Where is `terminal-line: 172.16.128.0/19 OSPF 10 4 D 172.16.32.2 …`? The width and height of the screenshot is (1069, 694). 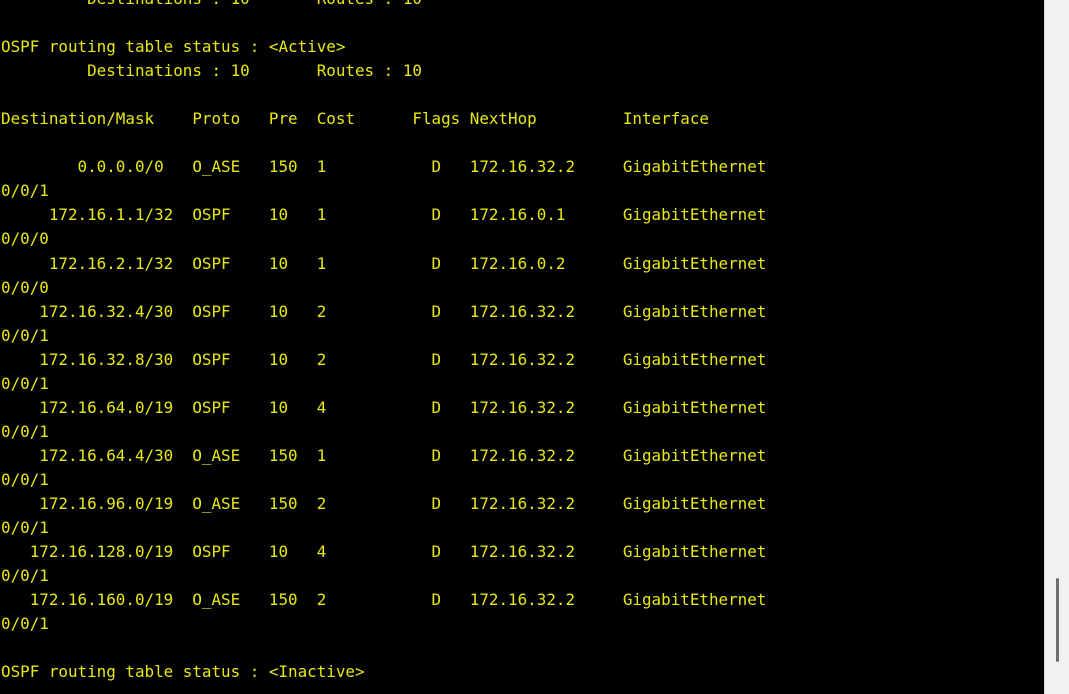 terminal-line: 172.16.128.0/19 OSPF 10 4 D 172.16.32.2 … is located at coordinates (384, 552).